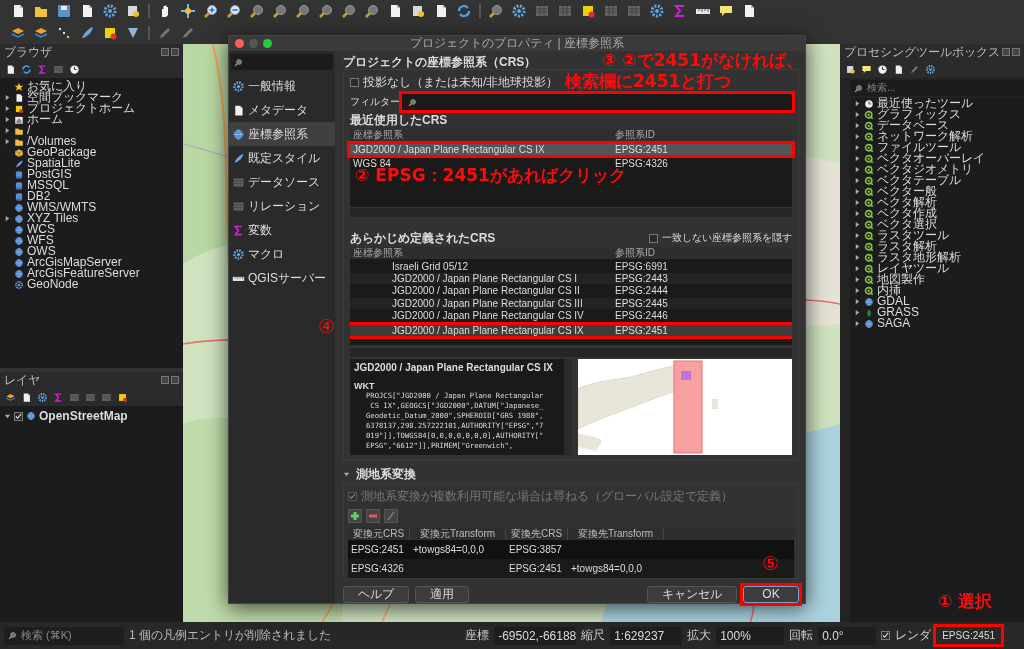 The image size is (1024, 649). What do you see at coordinates (847, 635) in the screenshot?
I see `rotation-field: 0.0°` at bounding box center [847, 635].